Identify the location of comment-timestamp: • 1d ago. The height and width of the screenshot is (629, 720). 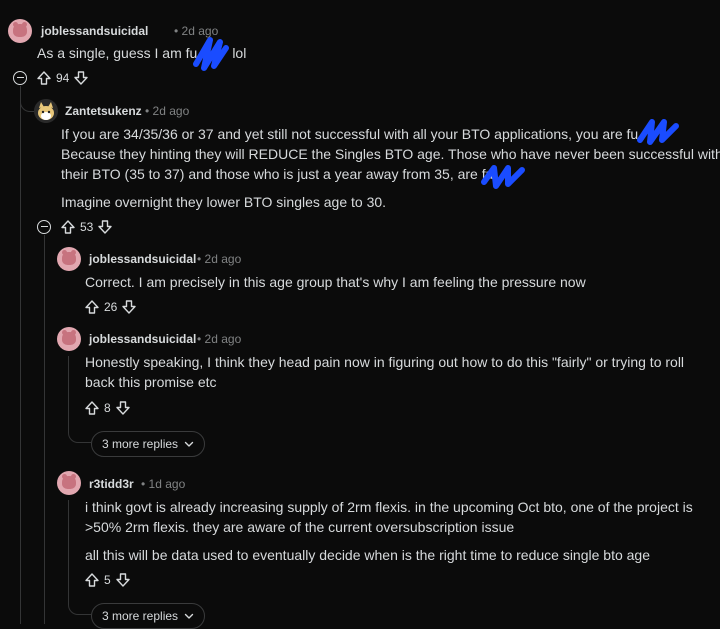
(163, 484).